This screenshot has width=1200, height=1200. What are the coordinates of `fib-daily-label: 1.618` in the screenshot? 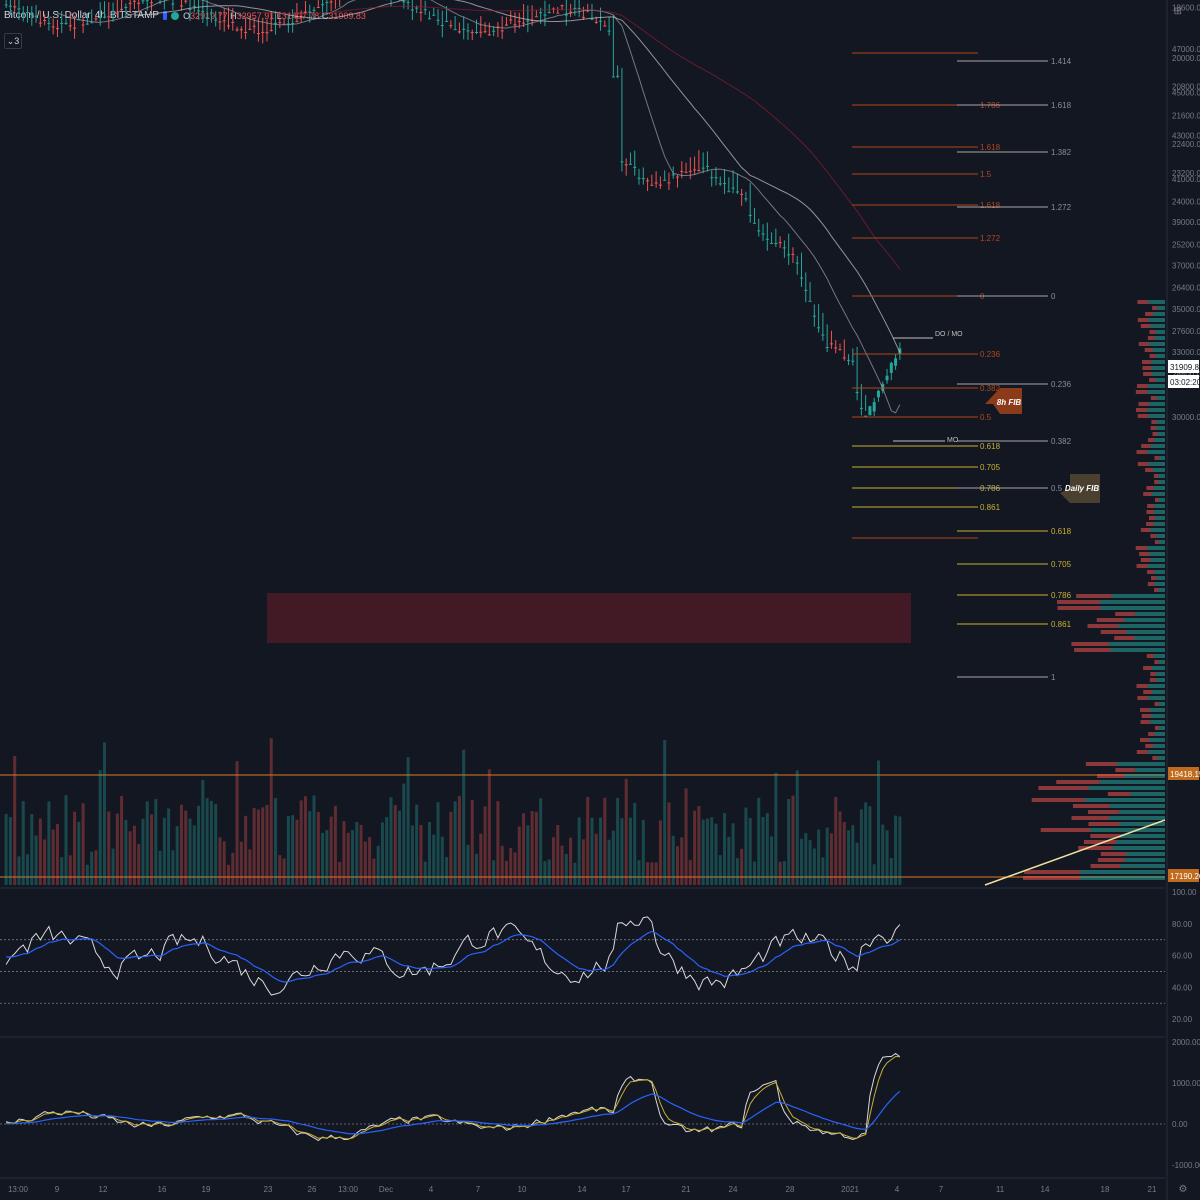 It's located at (1061, 105).